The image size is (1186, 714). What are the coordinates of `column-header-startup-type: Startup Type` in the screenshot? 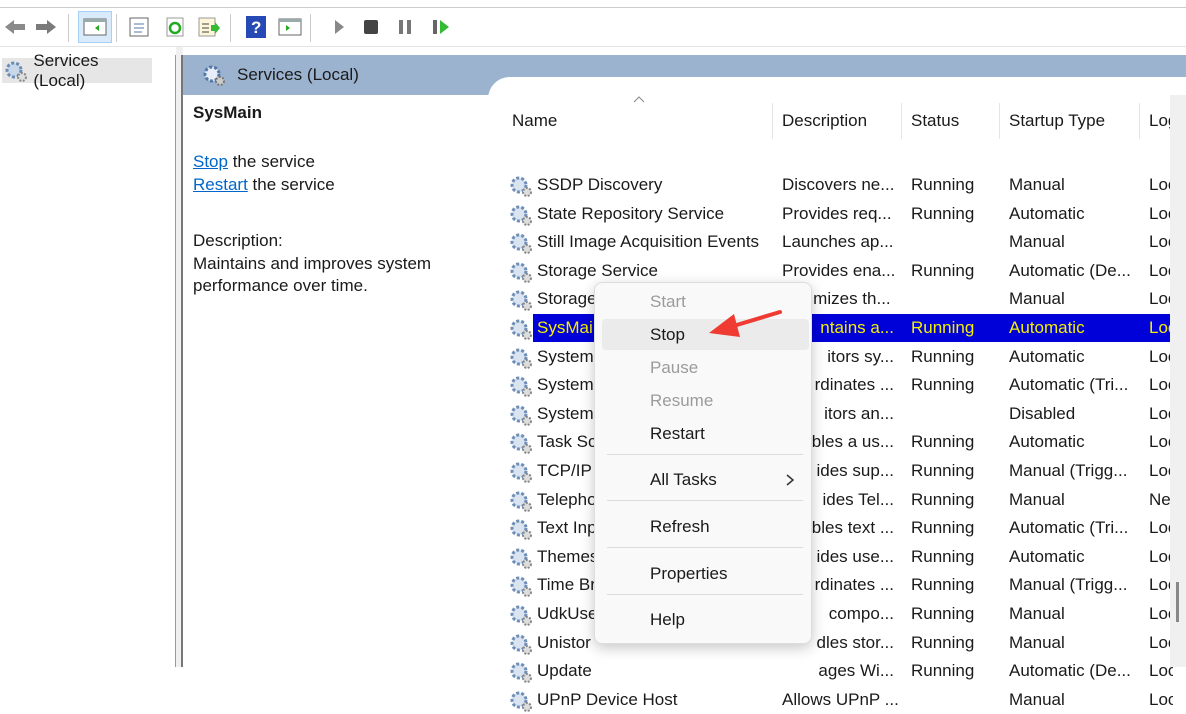 It's located at (1070, 121).